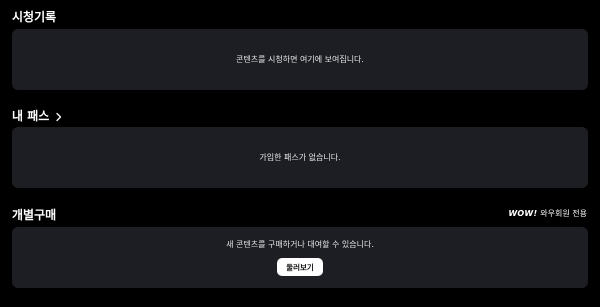 This screenshot has width=600, height=307. Describe the element at coordinates (30, 115) in the screenshot. I see `my-pass-title-text: 내 패스` at that location.